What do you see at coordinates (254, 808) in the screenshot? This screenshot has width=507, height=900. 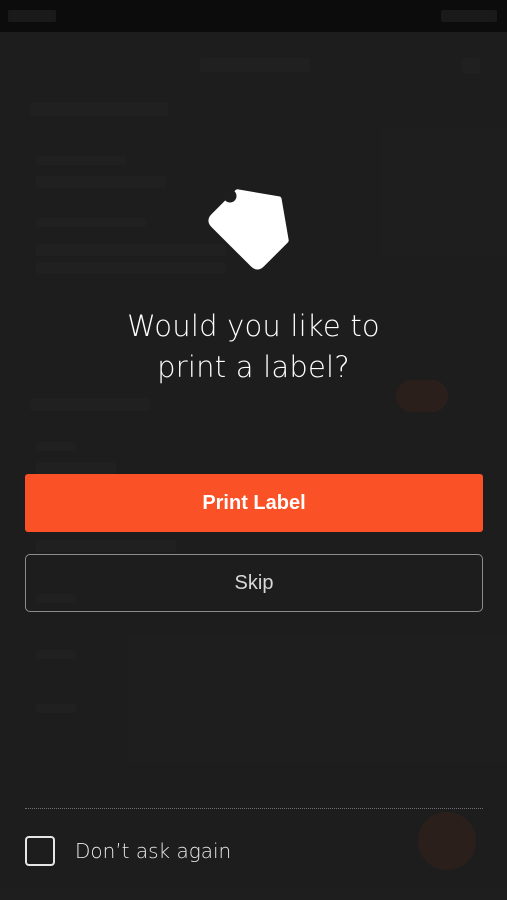 I see `dotted-divider` at bounding box center [254, 808].